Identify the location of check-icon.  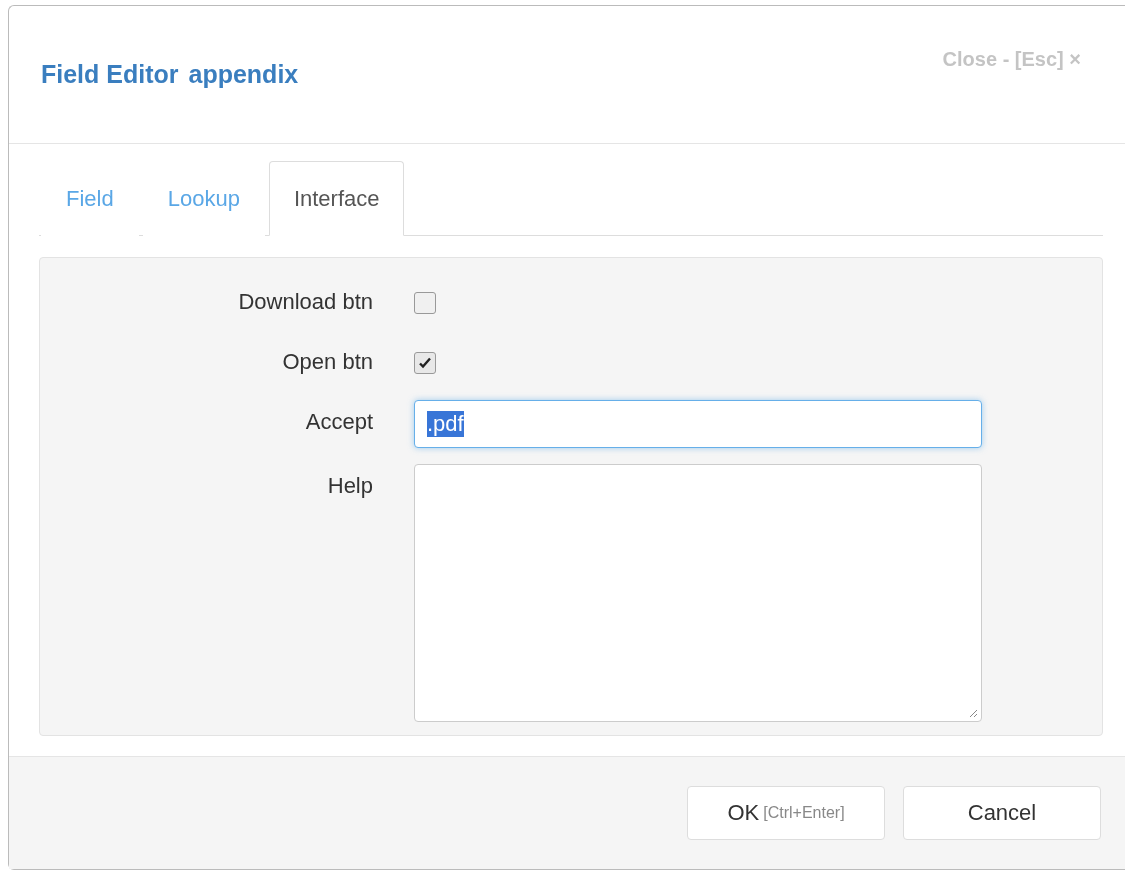
(425, 363).